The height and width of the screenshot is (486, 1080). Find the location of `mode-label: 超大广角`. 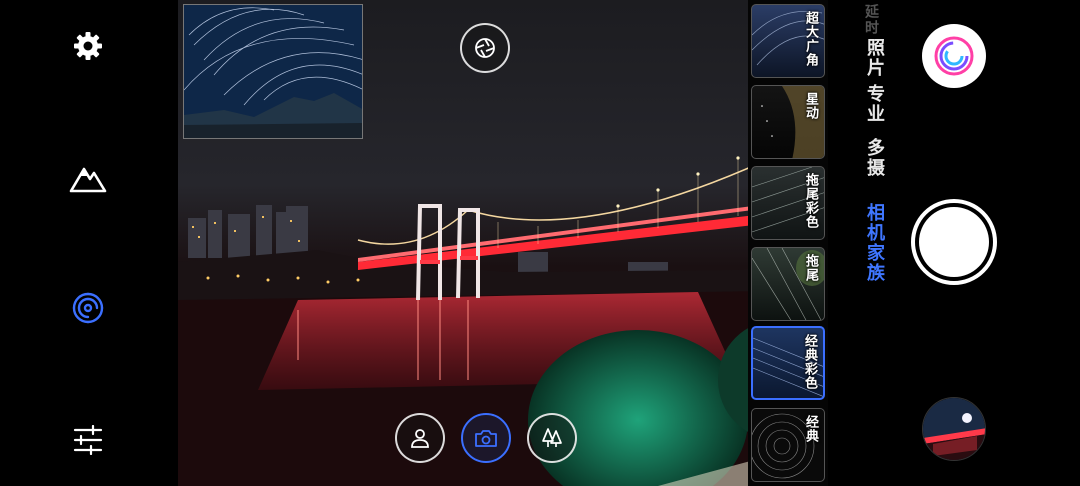

mode-label: 超大广角 is located at coordinates (810, 39).